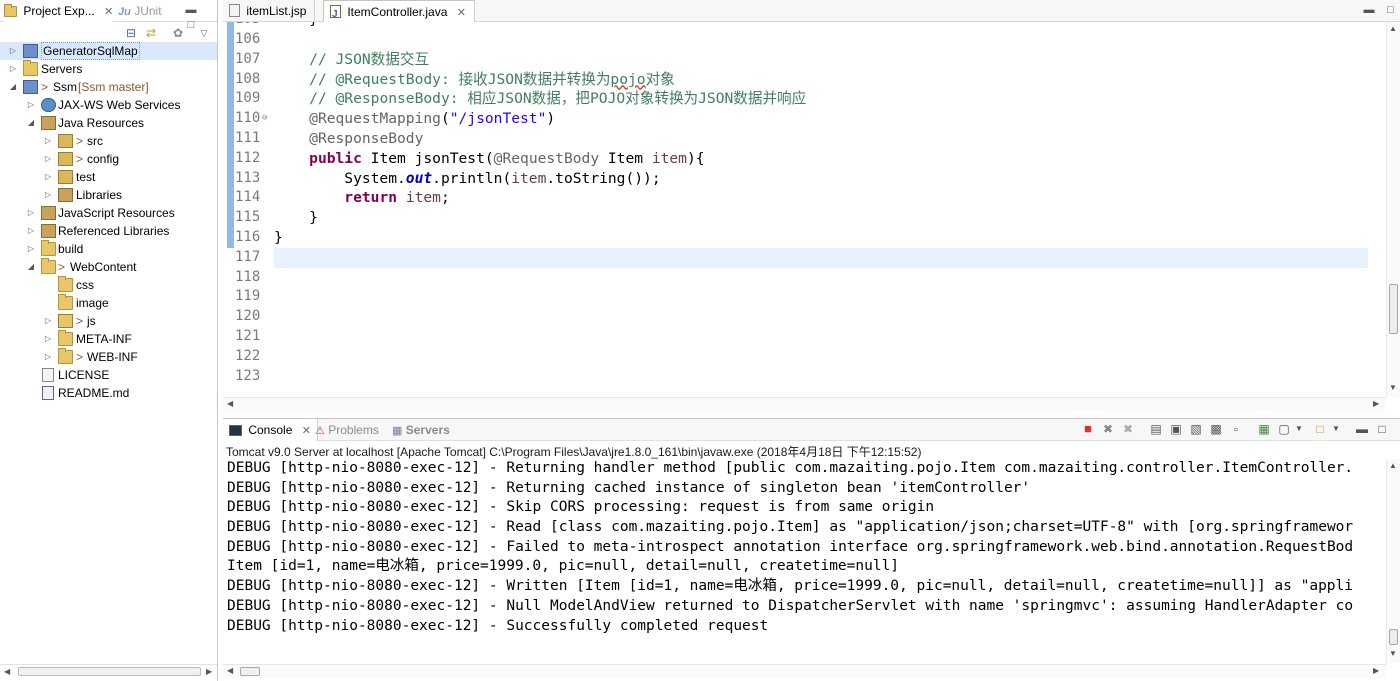 The height and width of the screenshot is (681, 1400). Describe the element at coordinates (65, 141) in the screenshot. I see `source-folder-icon` at that location.